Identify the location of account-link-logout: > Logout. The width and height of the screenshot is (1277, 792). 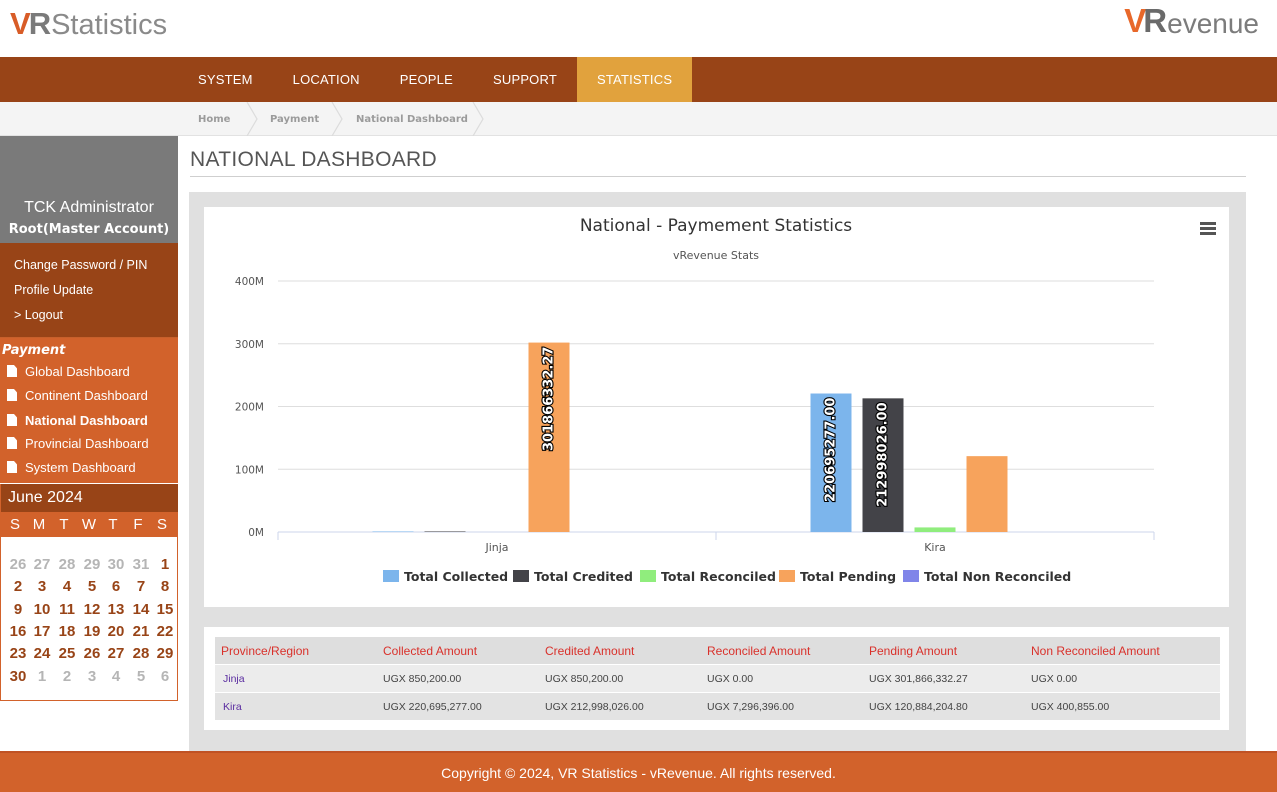
(38, 315).